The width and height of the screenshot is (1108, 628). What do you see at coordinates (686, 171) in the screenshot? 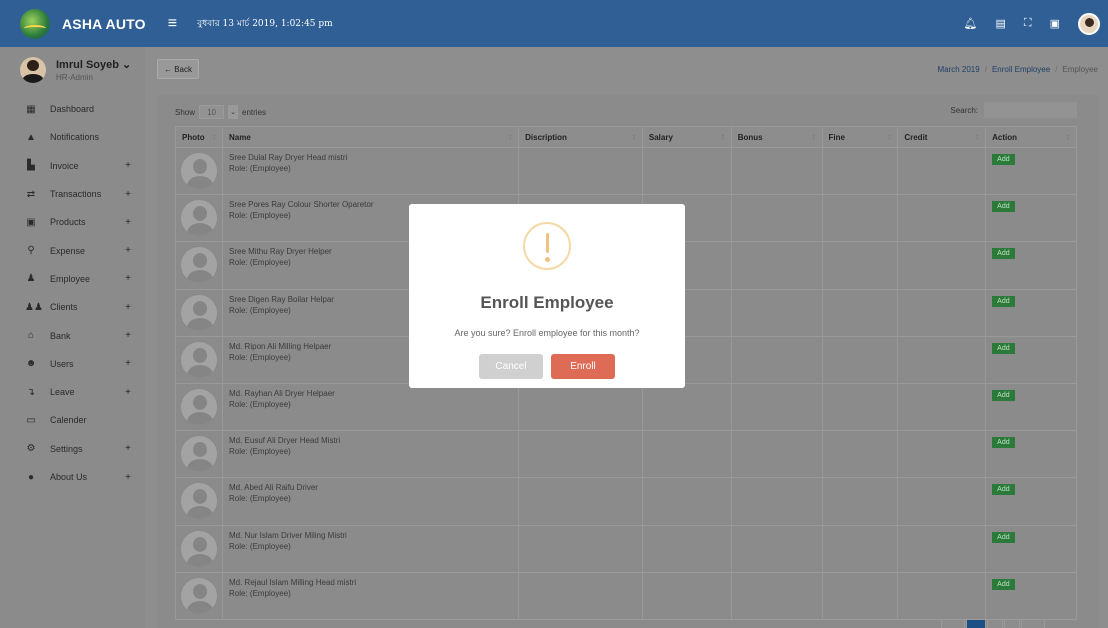
I see `salary-cell` at bounding box center [686, 171].